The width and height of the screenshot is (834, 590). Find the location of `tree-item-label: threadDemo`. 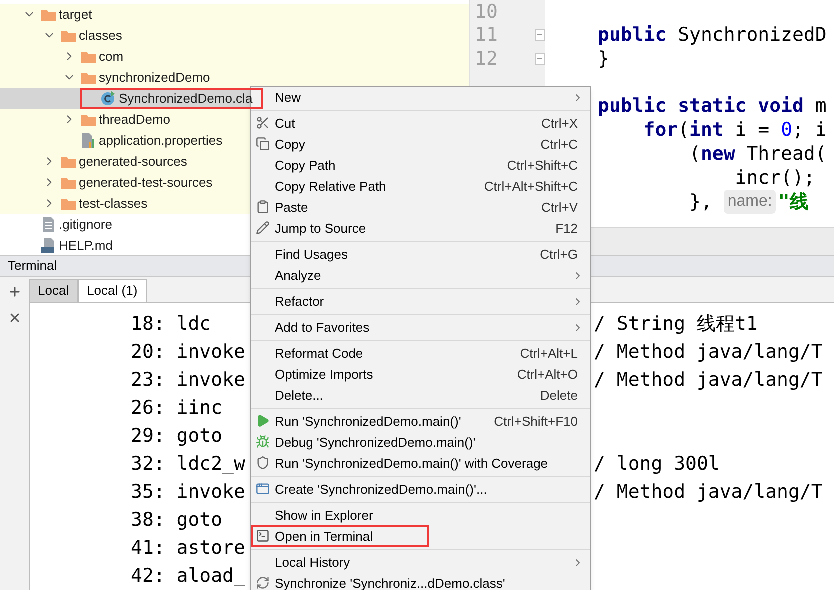

tree-item-label: threadDemo is located at coordinates (135, 119).